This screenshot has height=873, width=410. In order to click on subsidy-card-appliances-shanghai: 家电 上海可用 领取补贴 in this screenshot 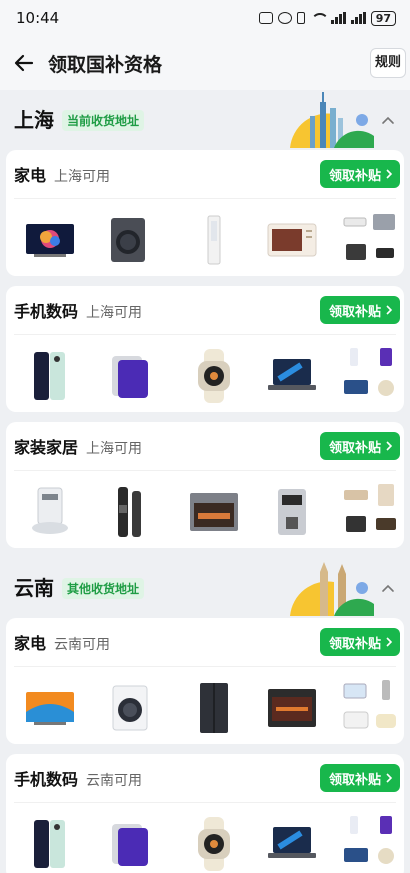, I will do `click(205, 213)`.